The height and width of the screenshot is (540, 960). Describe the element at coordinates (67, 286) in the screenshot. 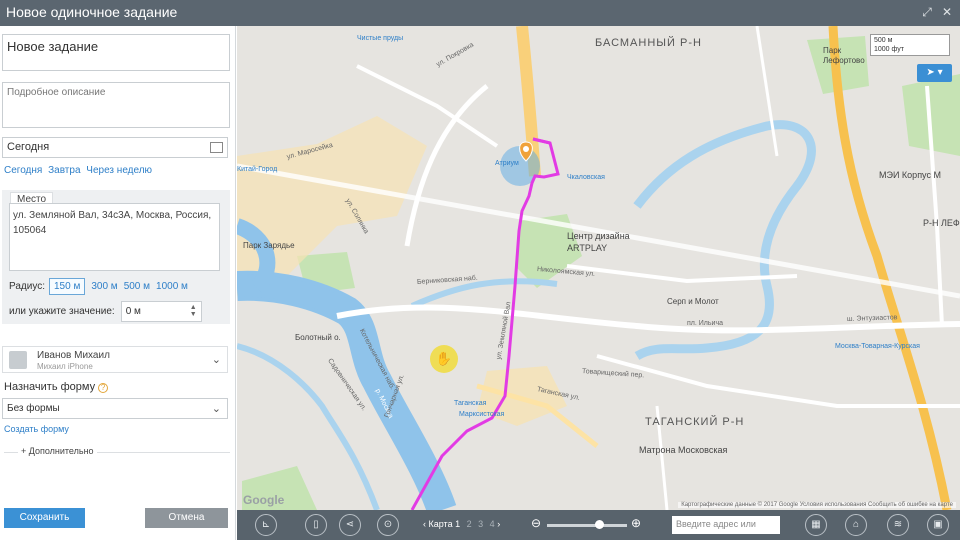

I see `radius-option-150: 150 м` at that location.